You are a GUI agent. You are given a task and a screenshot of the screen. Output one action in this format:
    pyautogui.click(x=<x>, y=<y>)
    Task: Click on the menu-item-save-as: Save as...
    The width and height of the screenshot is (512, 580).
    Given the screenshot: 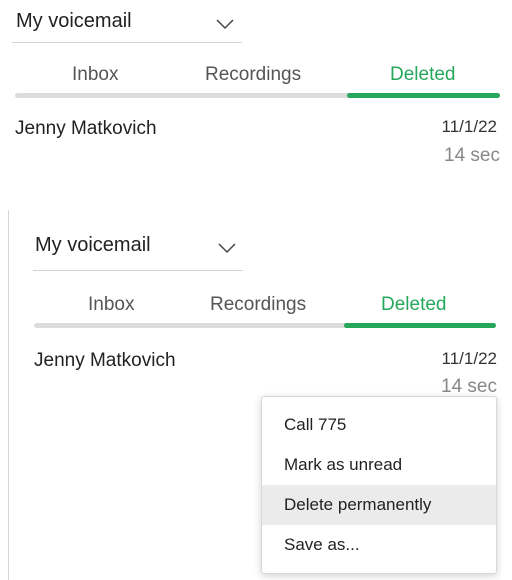 What is the action you would take?
    pyautogui.click(x=379, y=545)
    